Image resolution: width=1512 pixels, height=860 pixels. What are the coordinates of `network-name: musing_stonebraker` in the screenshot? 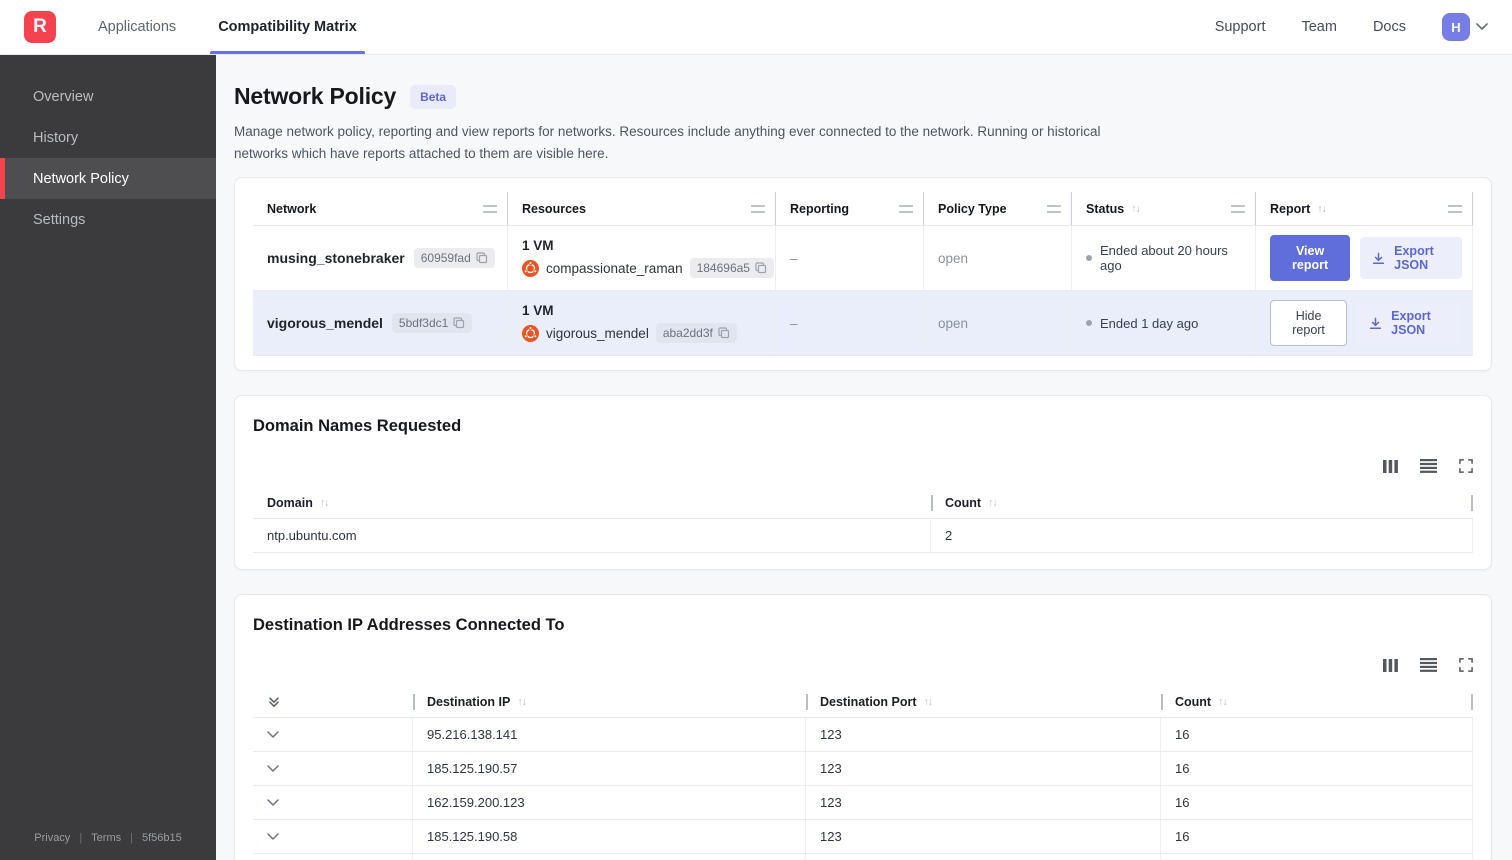 It's located at (336, 258).